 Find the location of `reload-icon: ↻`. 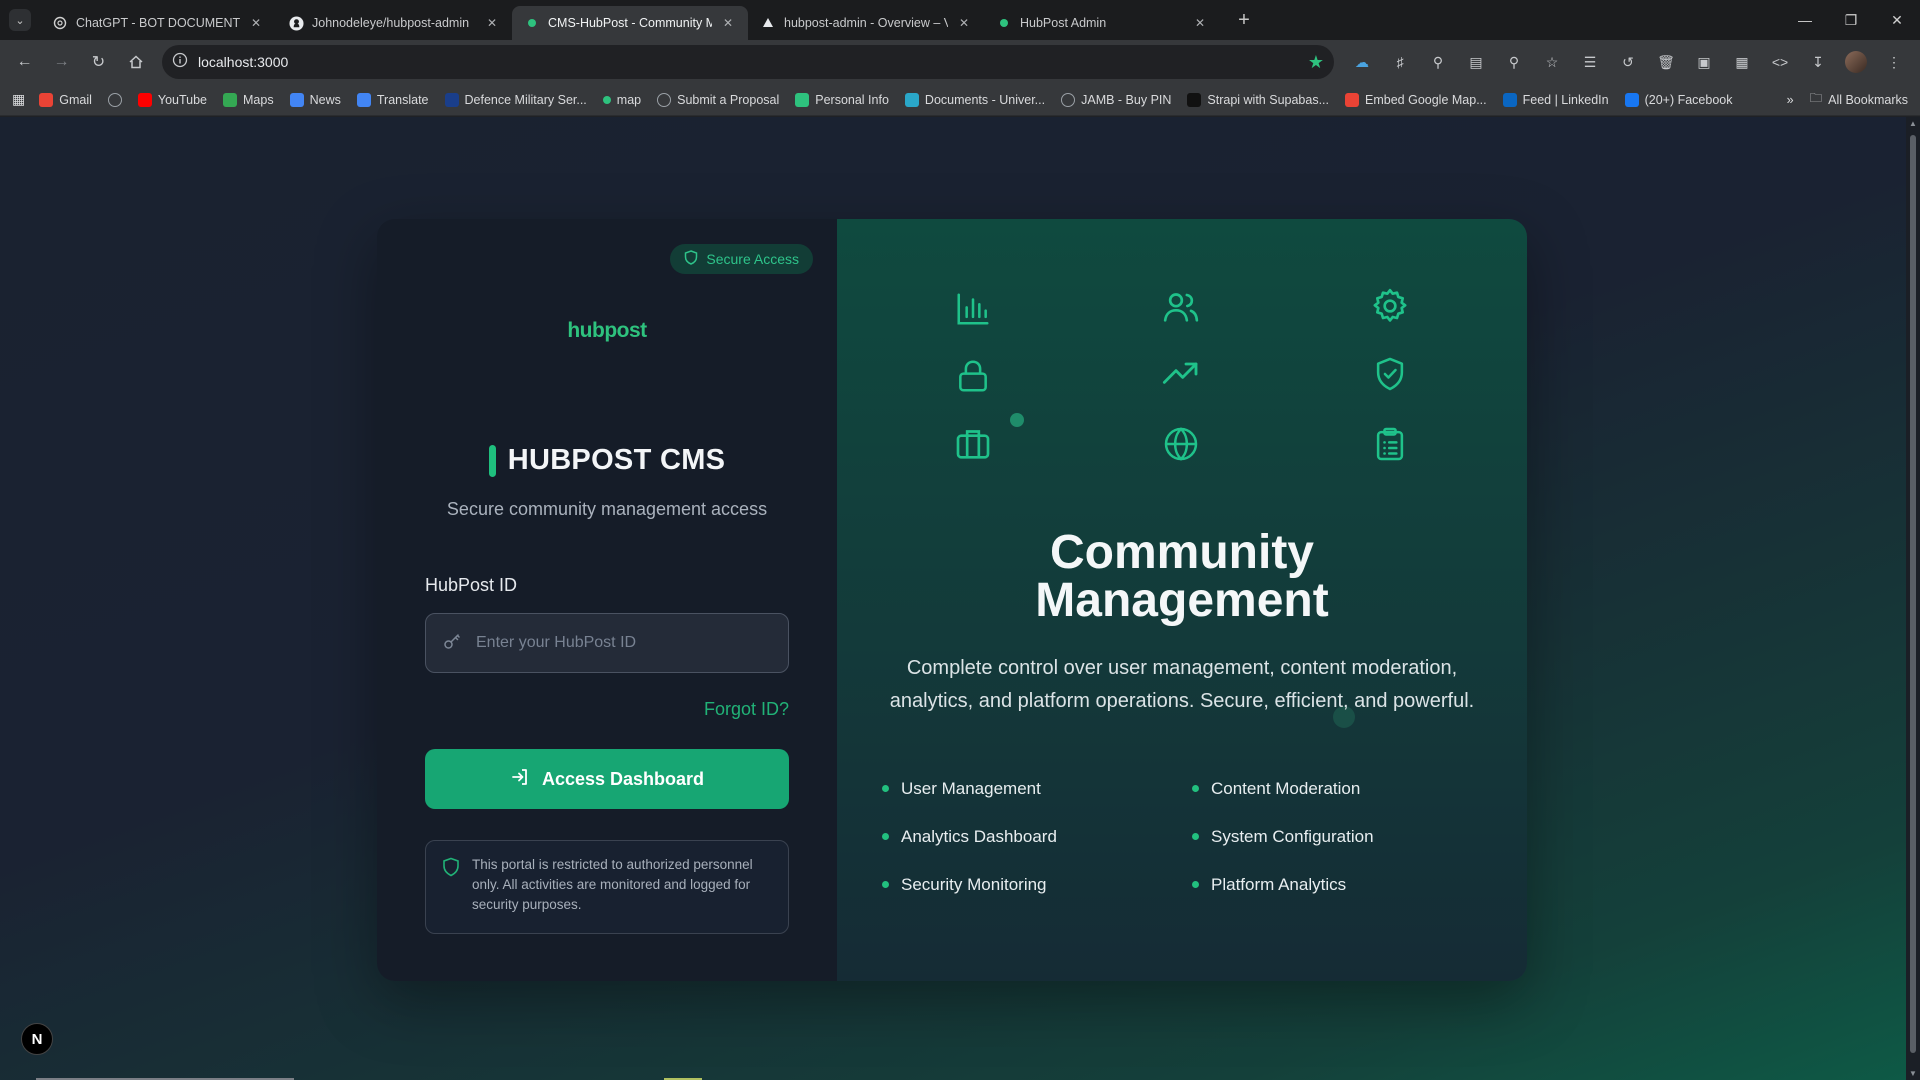

reload-icon: ↻ is located at coordinates (98, 62).